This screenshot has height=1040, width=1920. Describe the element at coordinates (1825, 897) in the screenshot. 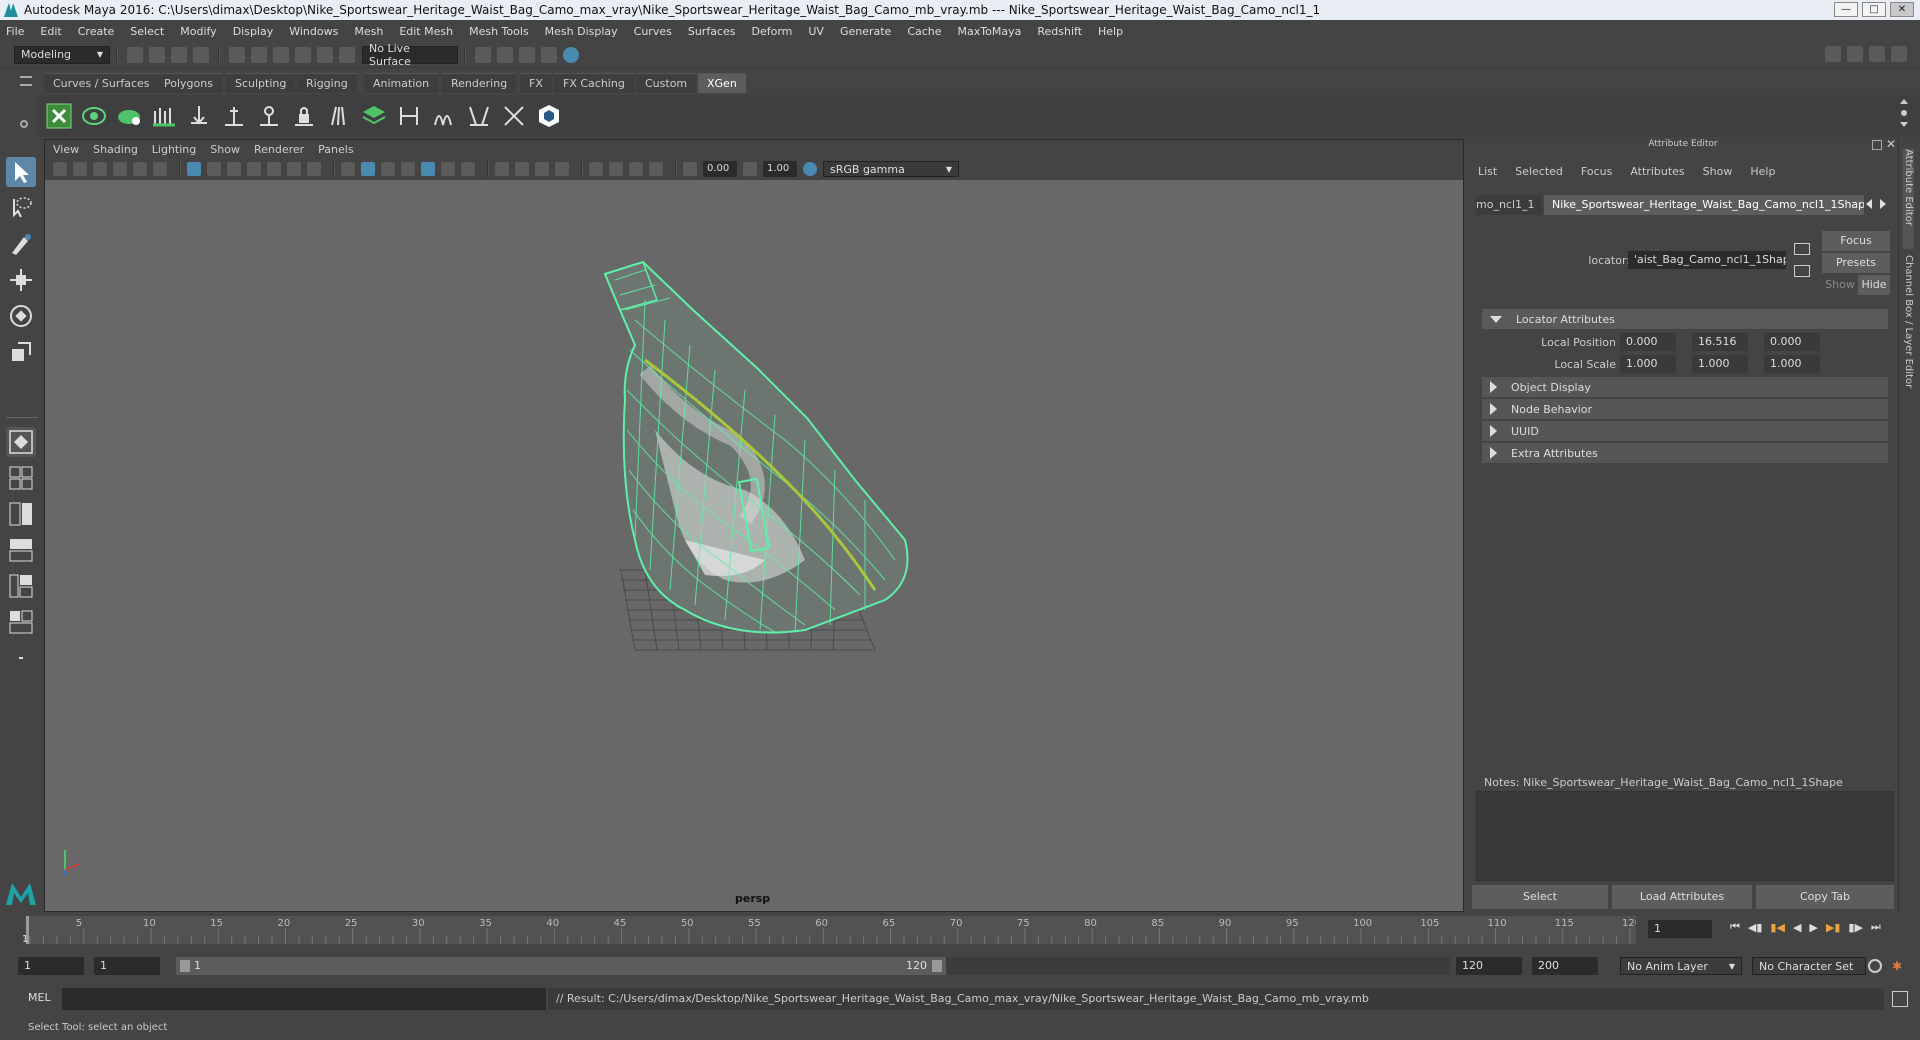

I see `copy-tab-button: Copy Tab` at that location.